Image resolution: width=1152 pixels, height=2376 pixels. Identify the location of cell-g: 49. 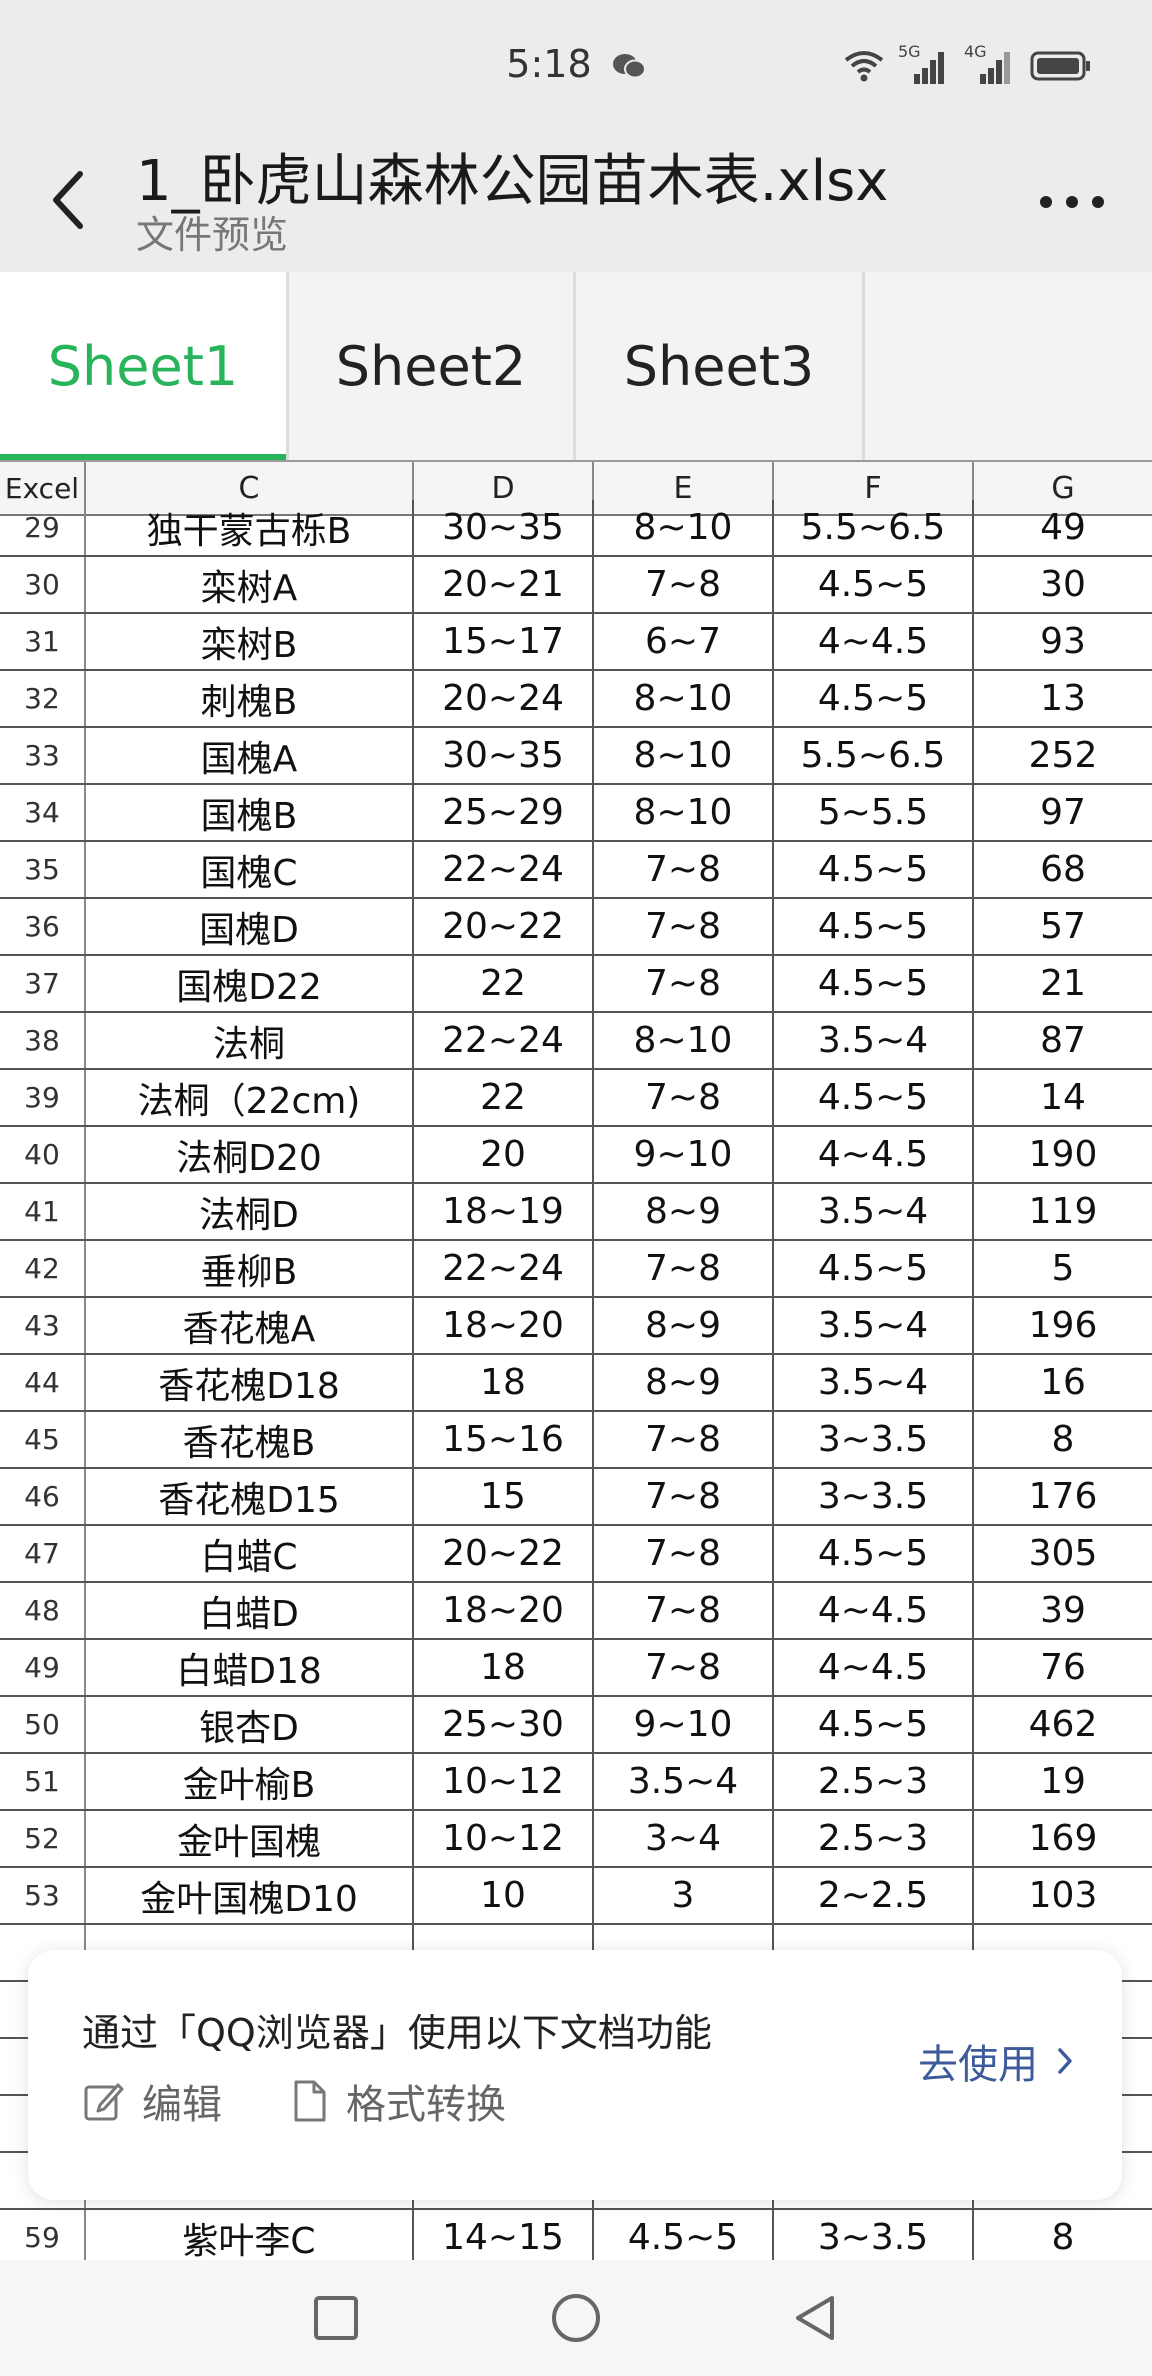
(1063, 527).